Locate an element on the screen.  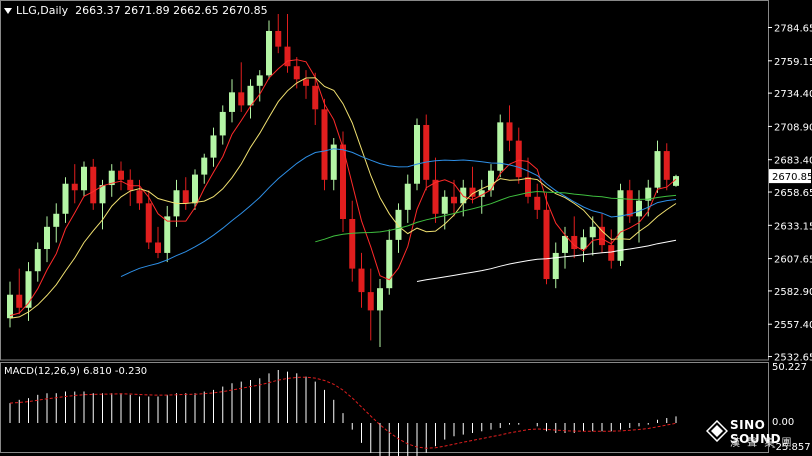
y-tick-label: 2557.40 is located at coordinates (793, 325).